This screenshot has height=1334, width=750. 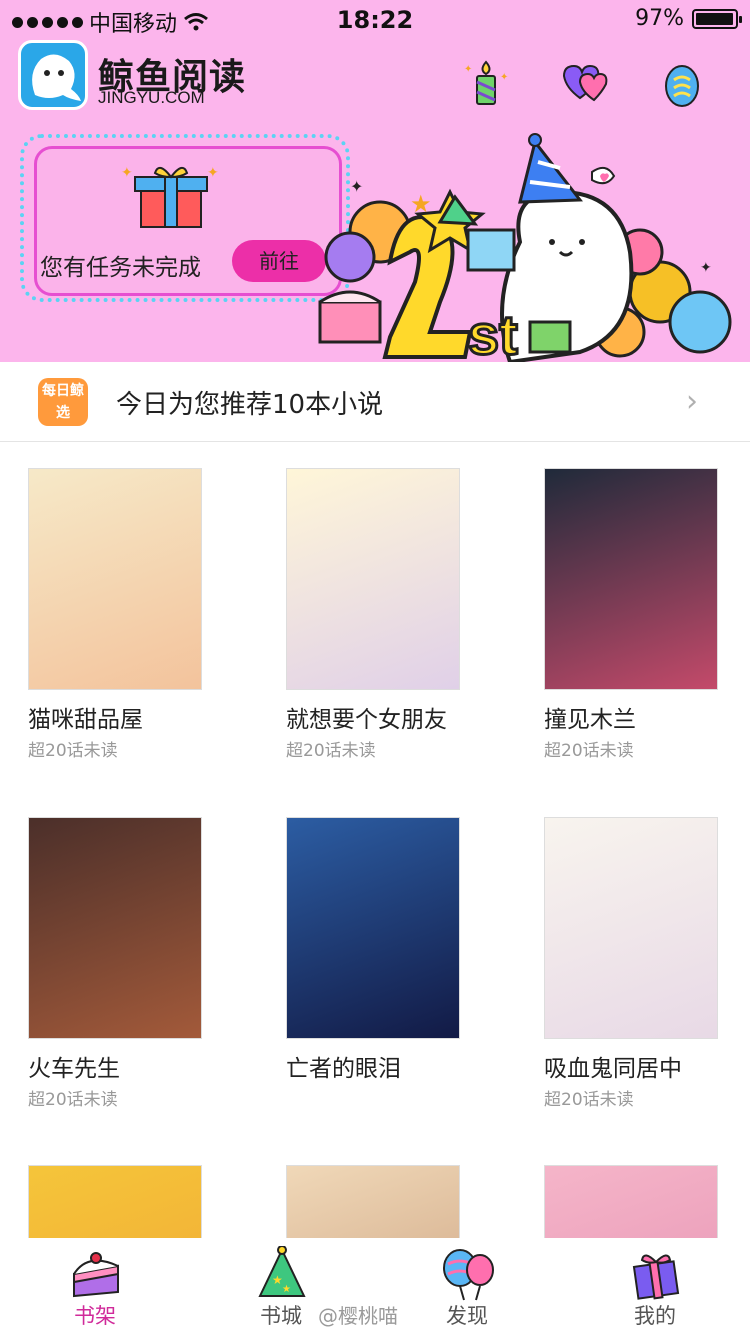 I want to click on svg-text: st, so click(x=493, y=332).